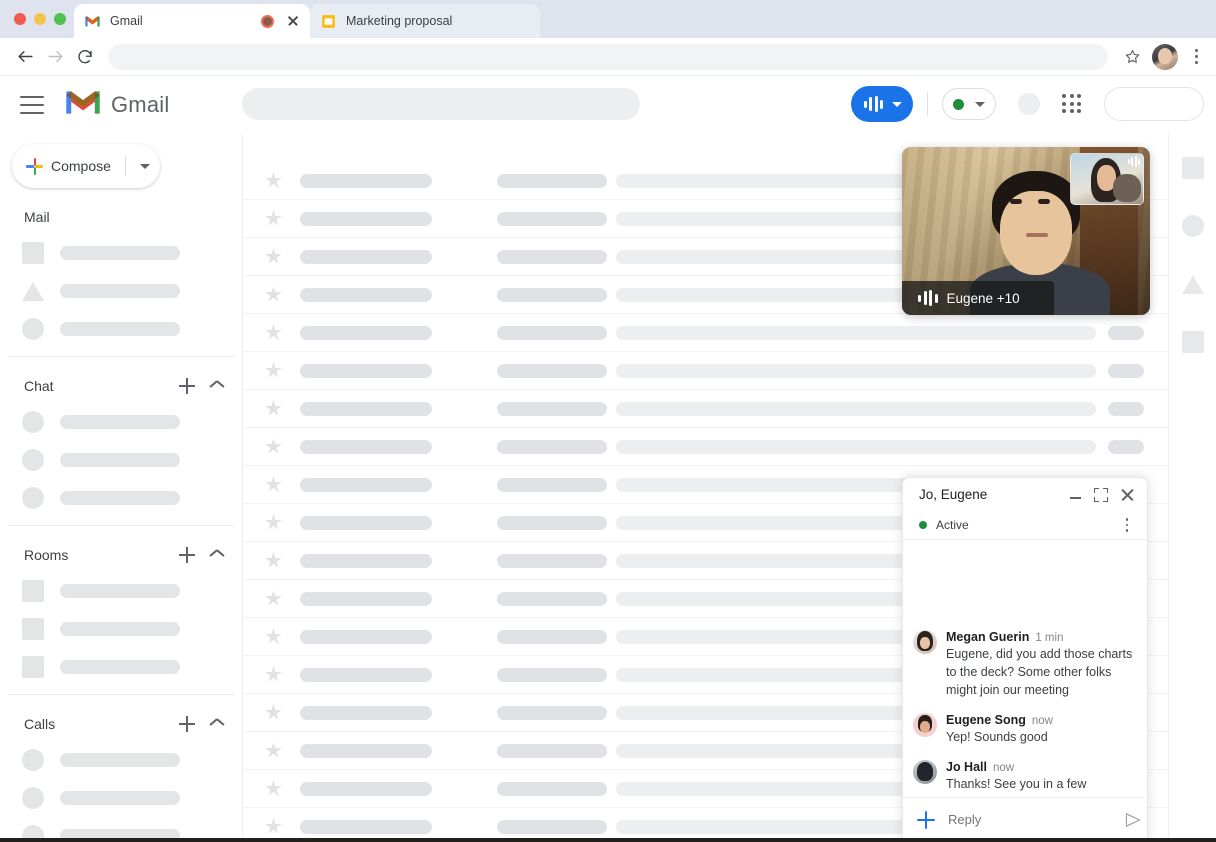 The height and width of the screenshot is (842, 1216). I want to click on compose-button: Mail Compose, so click(86, 166).